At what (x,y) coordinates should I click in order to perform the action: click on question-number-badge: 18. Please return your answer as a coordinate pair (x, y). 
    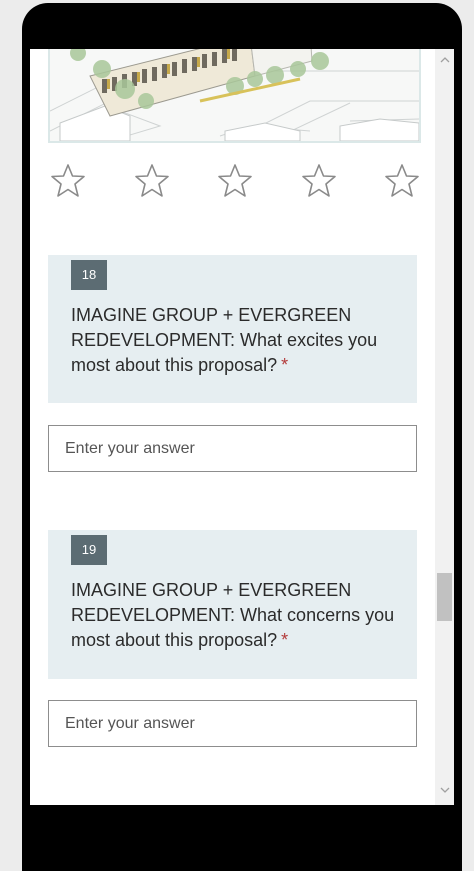
    Looking at the image, I should click on (89, 275).